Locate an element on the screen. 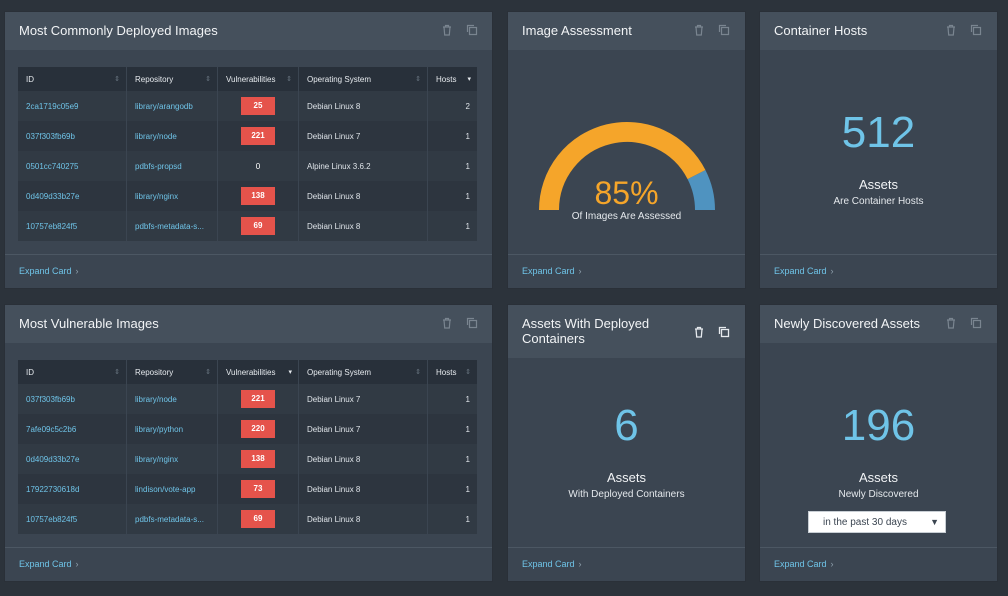 Image resolution: width=1008 pixels, height=596 pixels. vulnerability-badge: 73 is located at coordinates (258, 489).